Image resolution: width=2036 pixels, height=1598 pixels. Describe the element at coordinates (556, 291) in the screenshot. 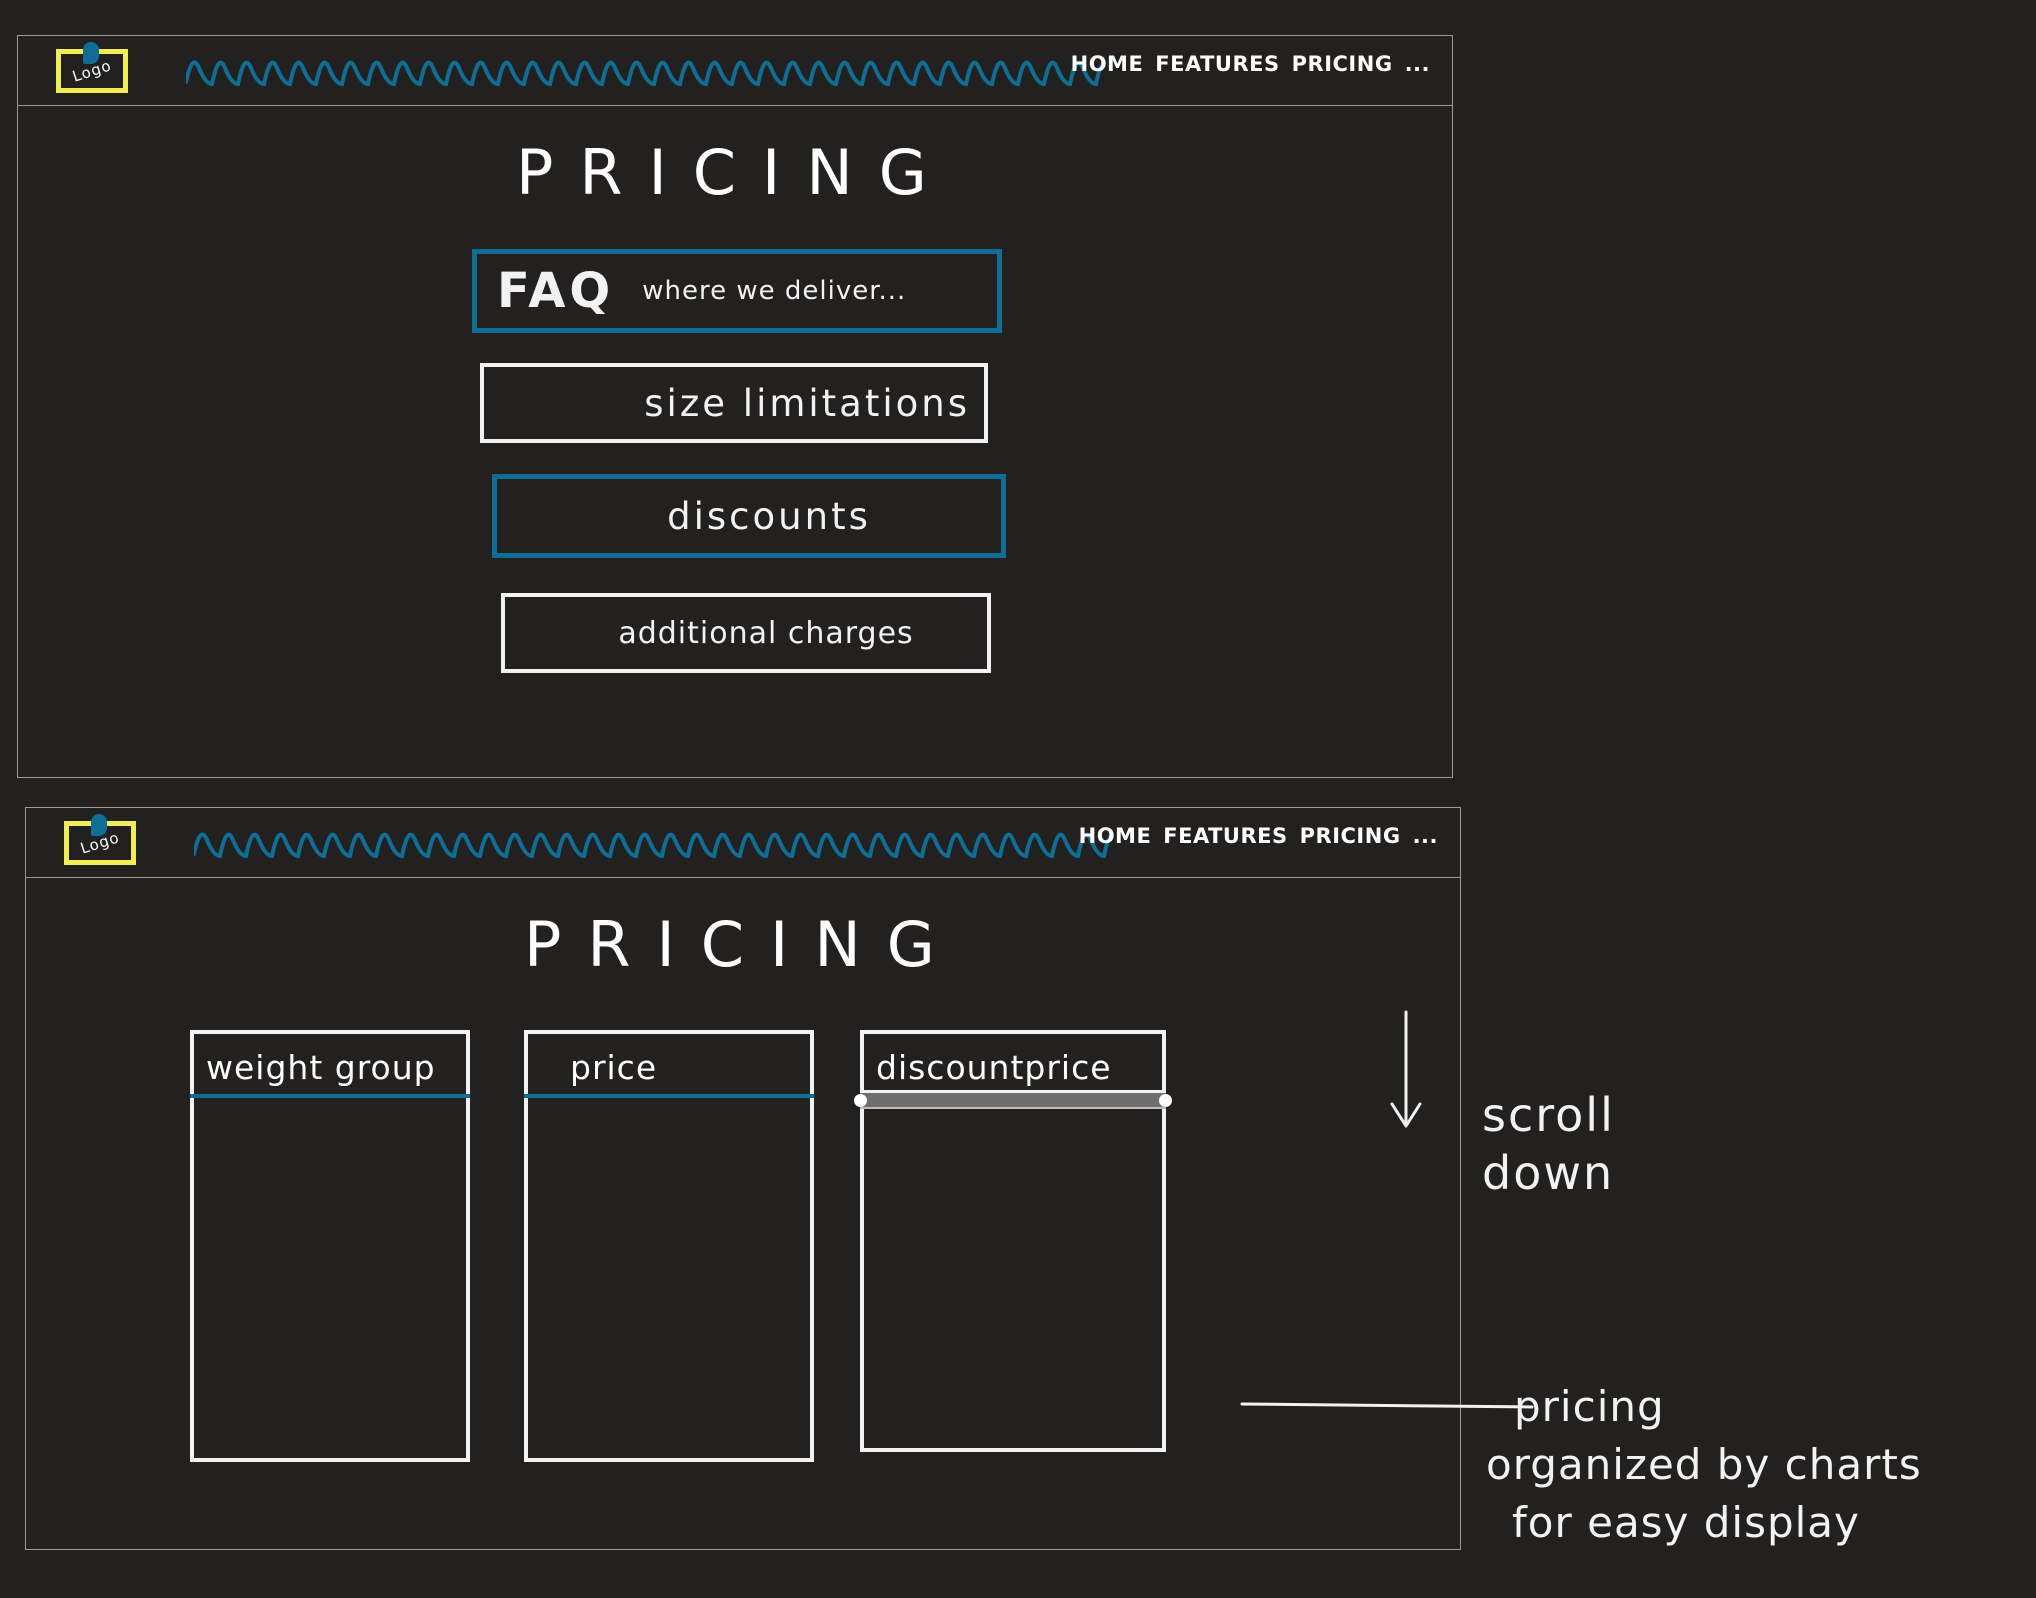

I see `faq-label: FAQ` at that location.